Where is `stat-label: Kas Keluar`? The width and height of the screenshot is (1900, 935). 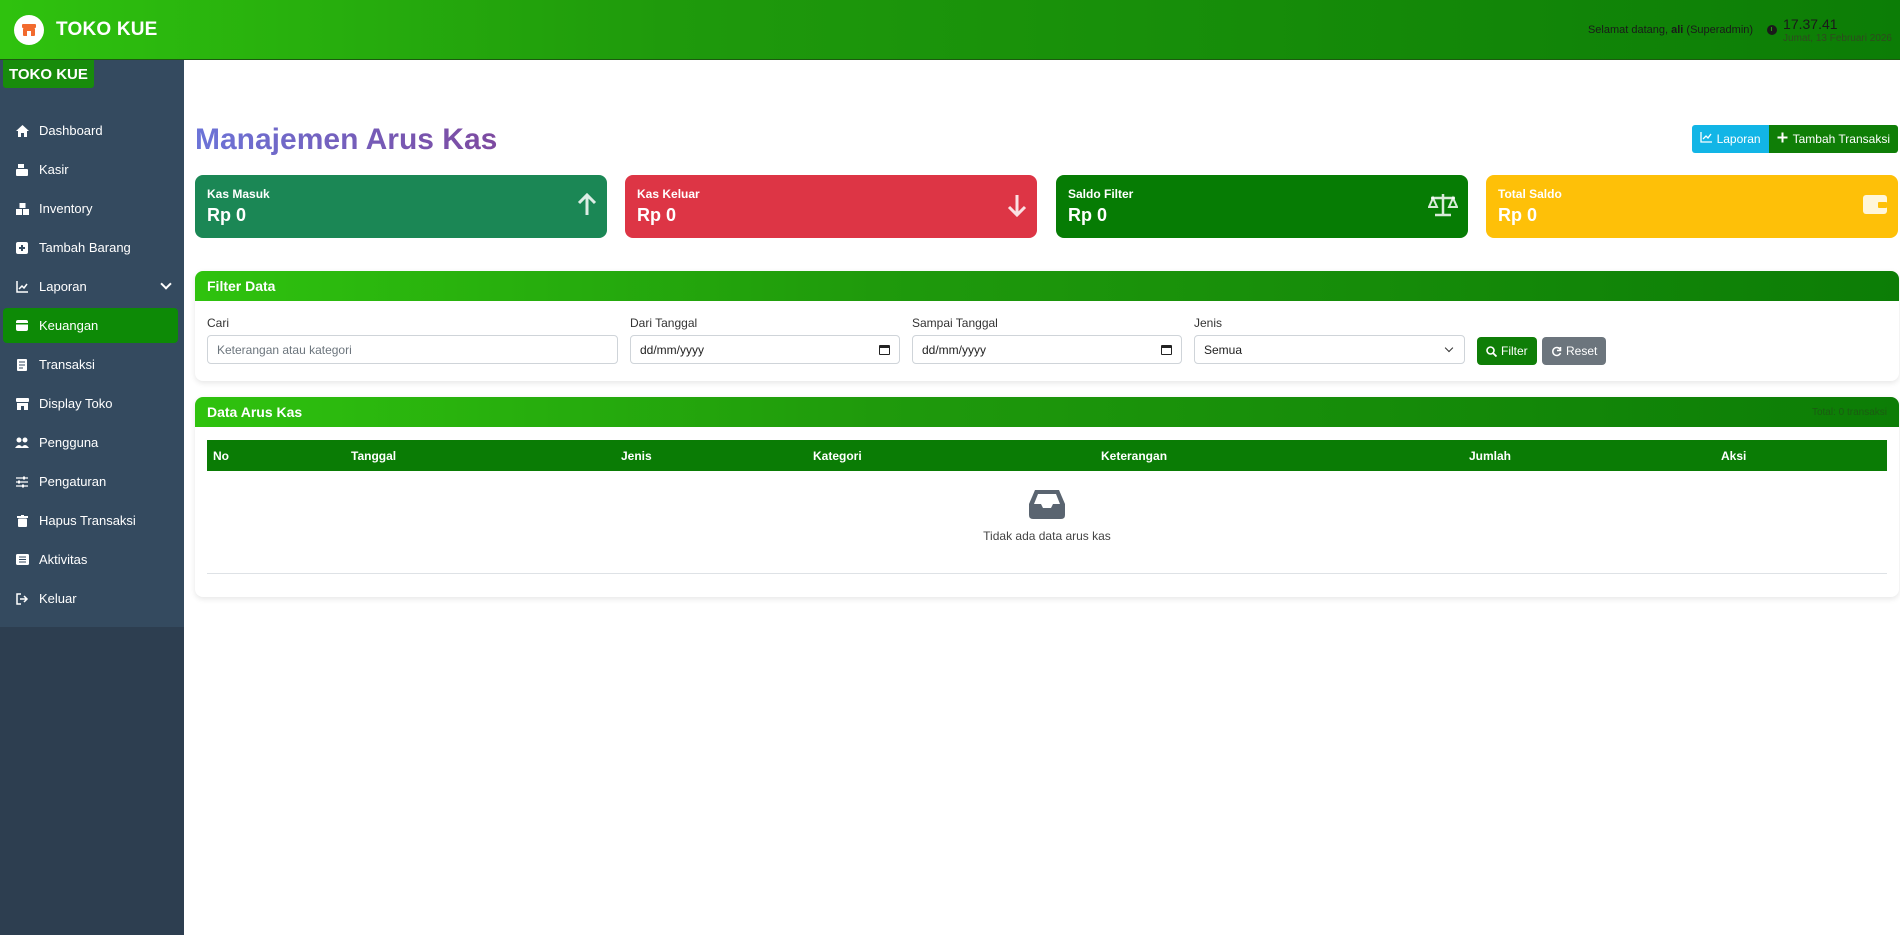
stat-label: Kas Keluar is located at coordinates (668, 194).